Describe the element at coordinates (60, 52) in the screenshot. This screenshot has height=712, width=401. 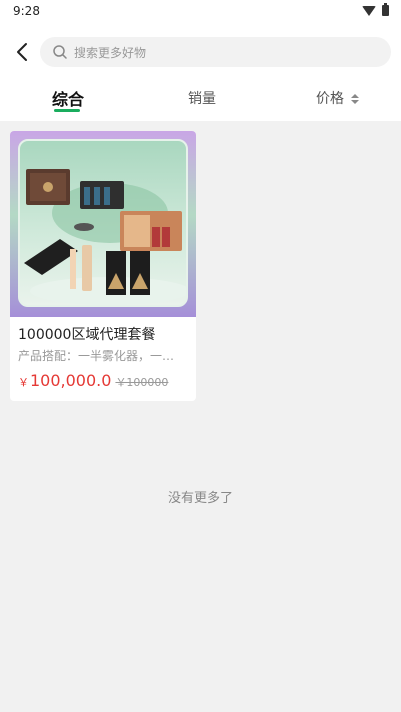
I see `search-icon` at that location.